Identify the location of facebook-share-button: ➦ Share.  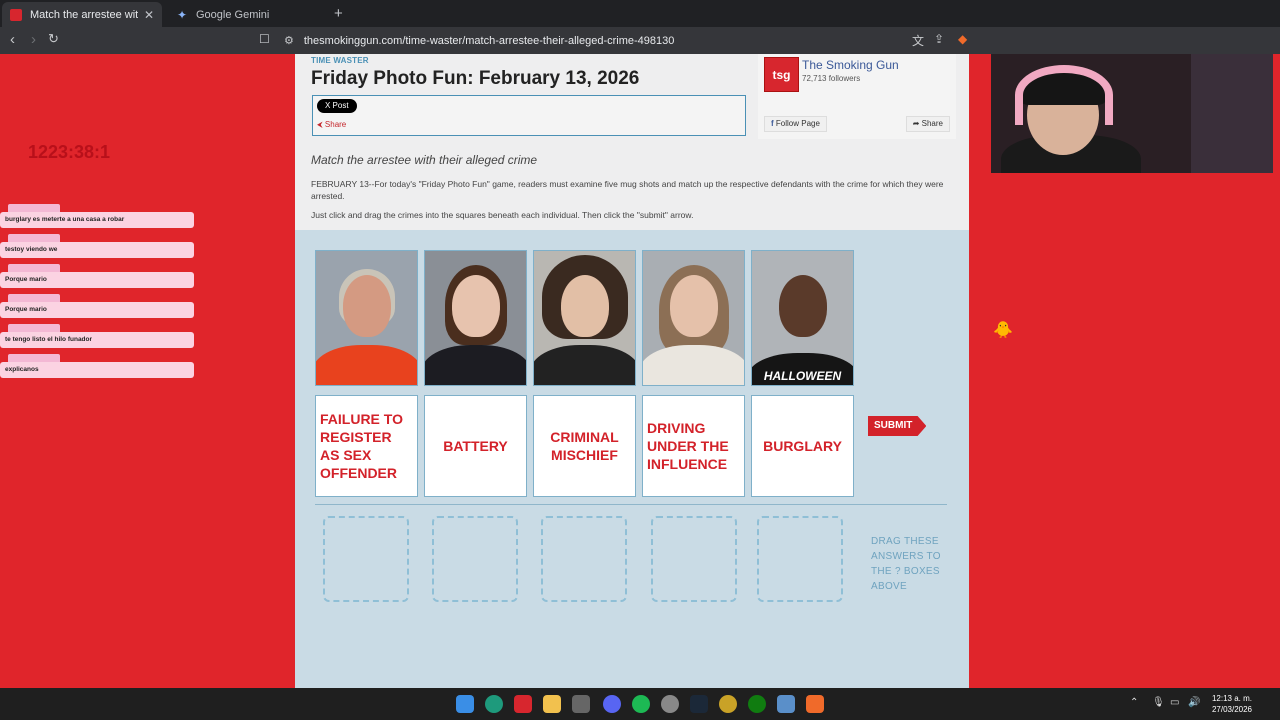
(927, 124).